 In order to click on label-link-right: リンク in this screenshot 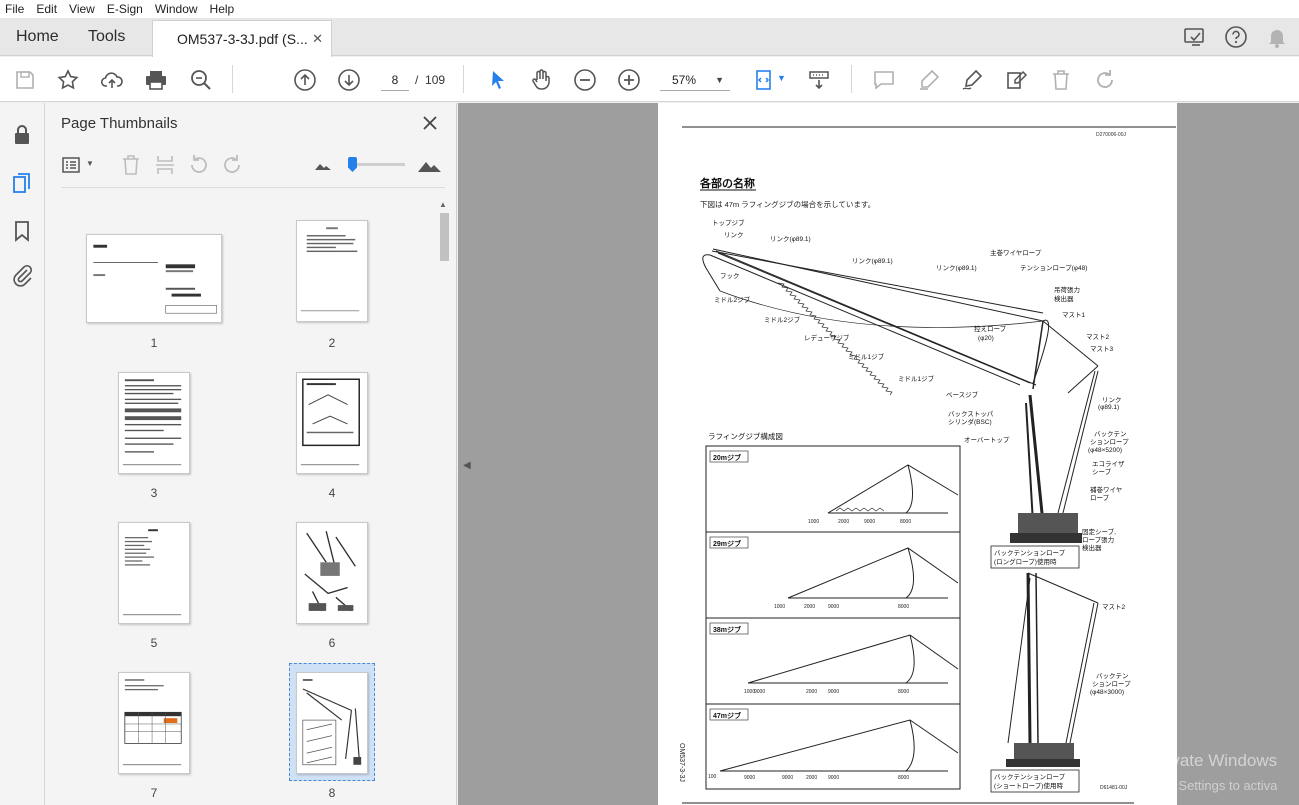, I will do `click(1112, 400)`.